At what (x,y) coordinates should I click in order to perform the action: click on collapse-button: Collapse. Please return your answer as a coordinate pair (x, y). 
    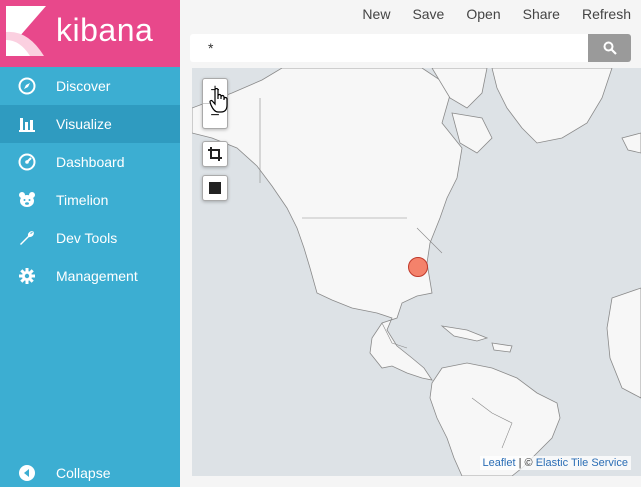
    Looking at the image, I should click on (90, 473).